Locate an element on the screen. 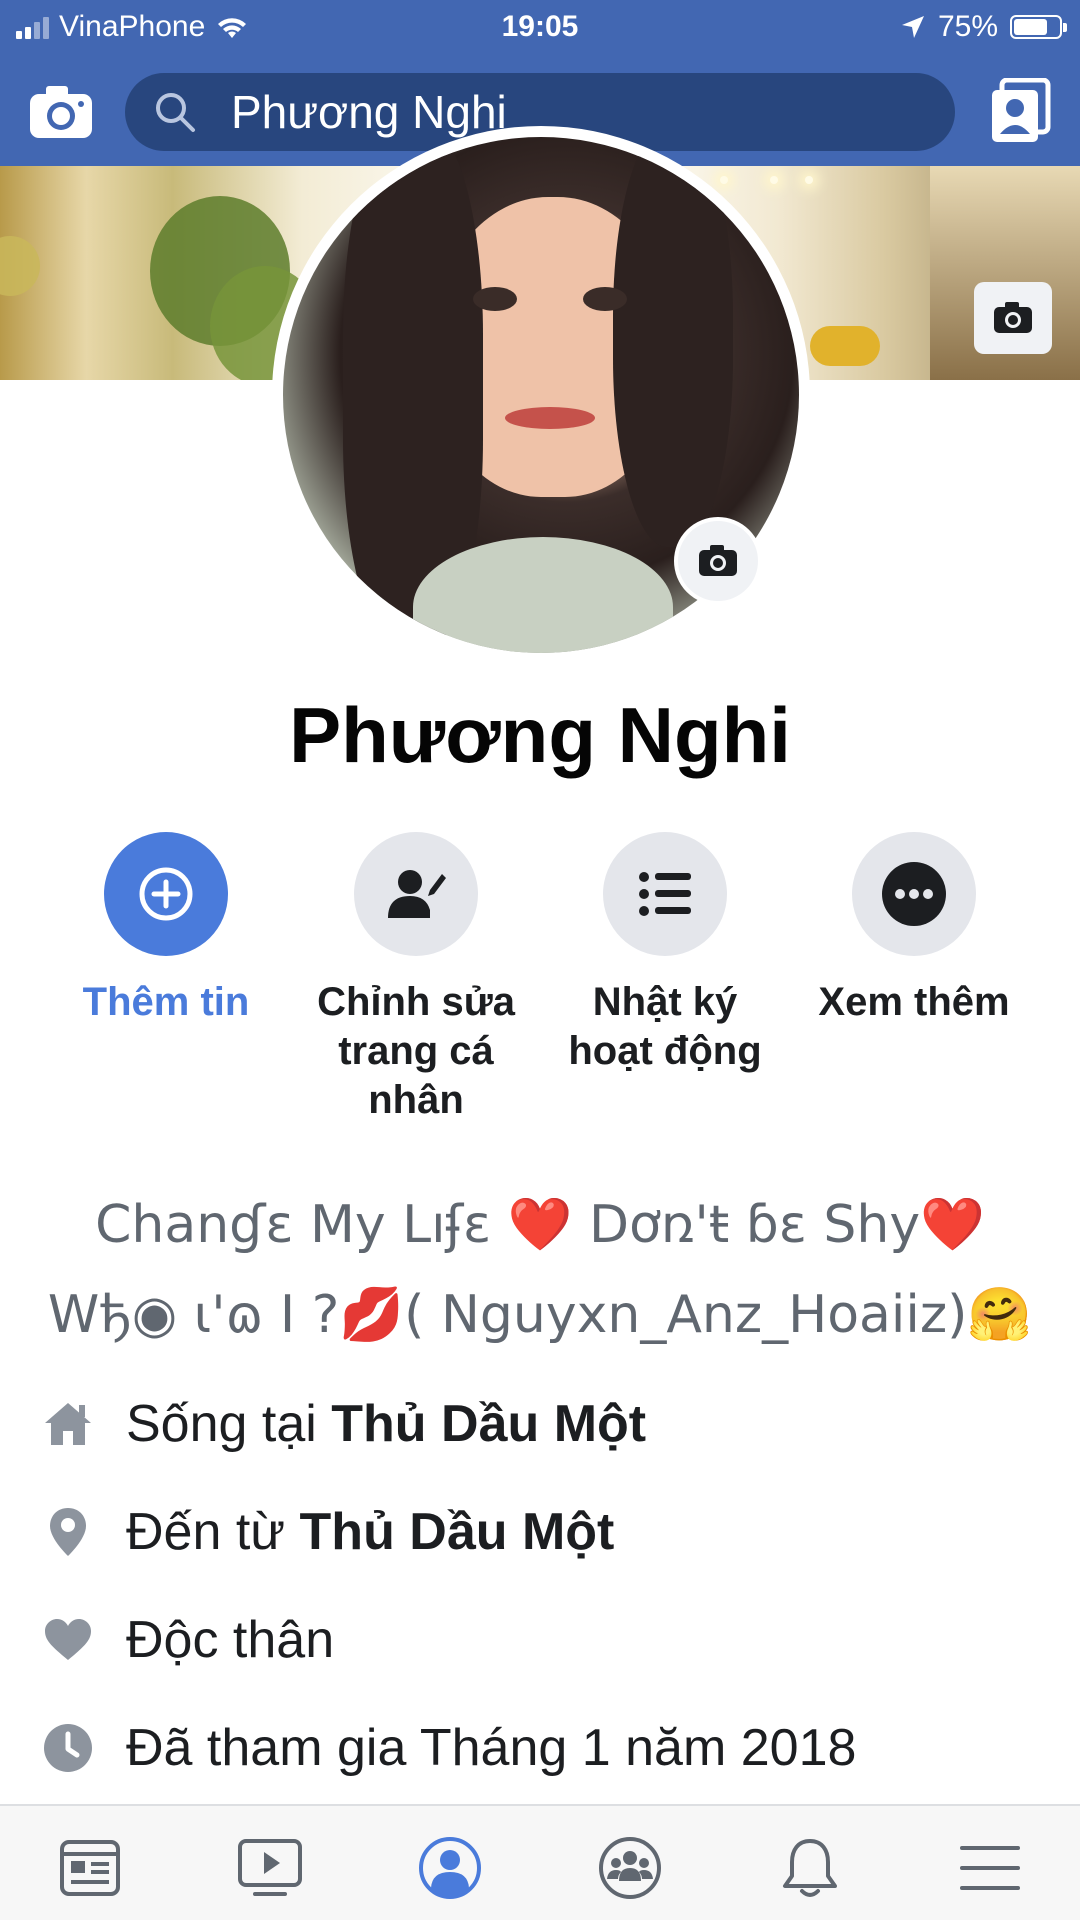  search-query: Phương Nghi is located at coordinates (369, 112).